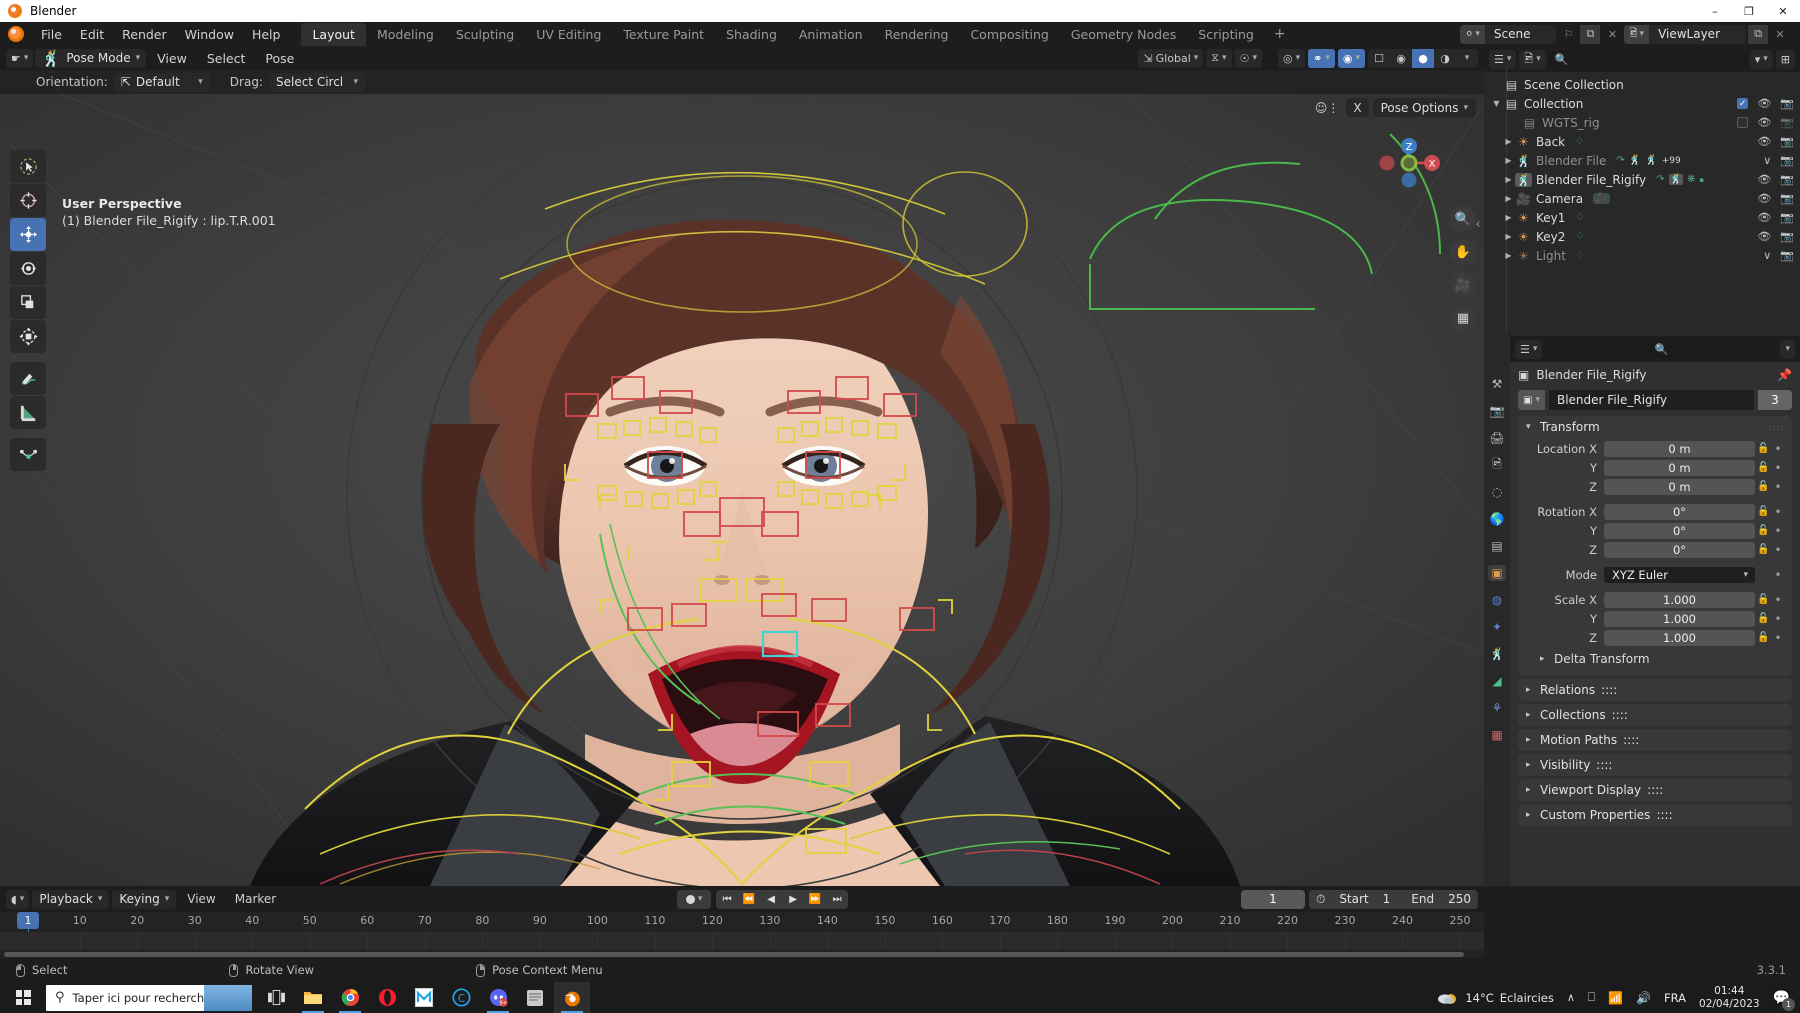  Describe the element at coordinates (815, 899) in the screenshot. I see `next-keyframe-button: ⏩` at that location.